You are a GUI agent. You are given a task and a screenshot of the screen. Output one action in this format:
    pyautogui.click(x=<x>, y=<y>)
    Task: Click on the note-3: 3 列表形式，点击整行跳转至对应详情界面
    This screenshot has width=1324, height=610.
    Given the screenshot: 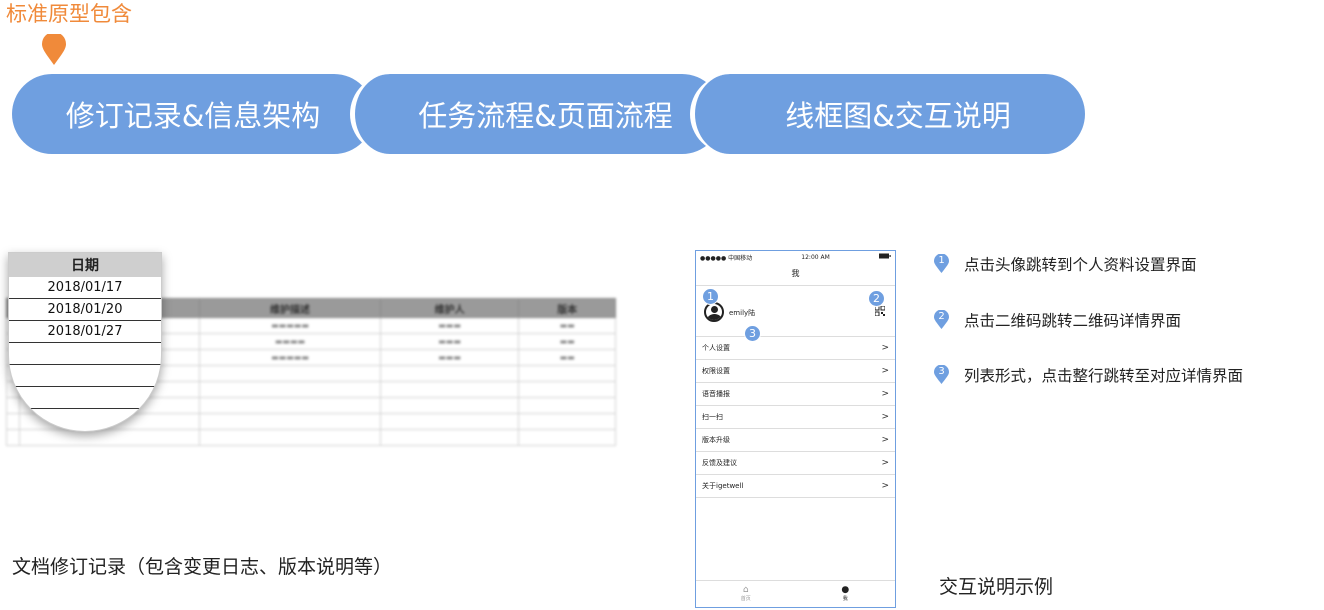 What is the action you would take?
    pyautogui.click(x=1088, y=375)
    